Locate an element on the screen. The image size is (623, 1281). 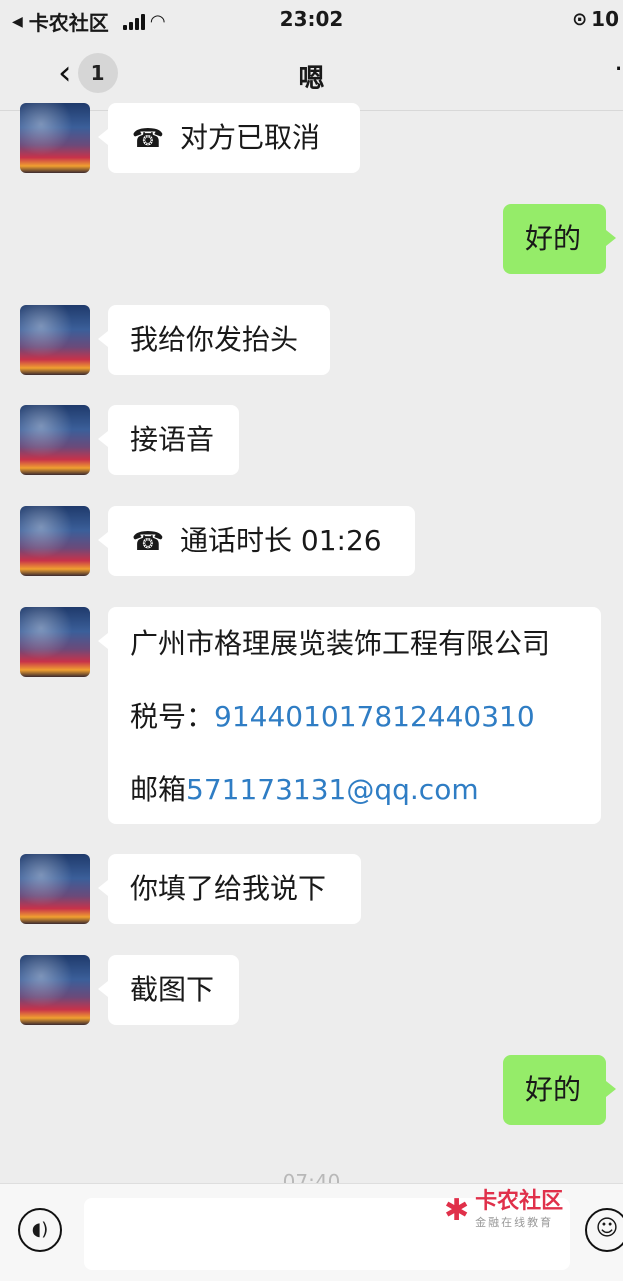
call-status-bubble: ☎ 对方已取消 is located at coordinates (229, 138).